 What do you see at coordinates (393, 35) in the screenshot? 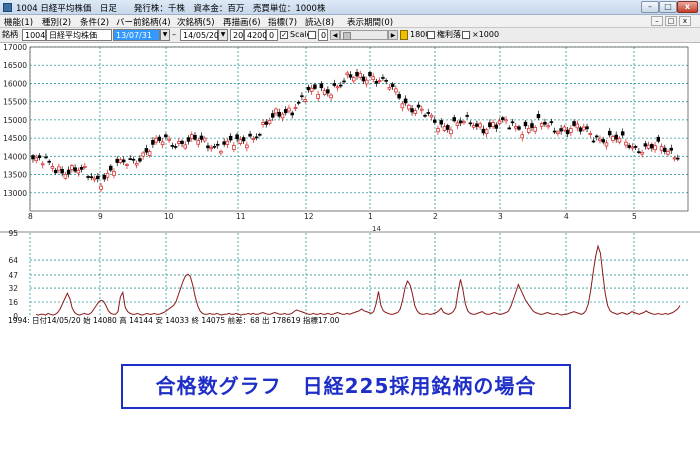
I see `slider-right-arrow-icon: ▶` at bounding box center [393, 35].